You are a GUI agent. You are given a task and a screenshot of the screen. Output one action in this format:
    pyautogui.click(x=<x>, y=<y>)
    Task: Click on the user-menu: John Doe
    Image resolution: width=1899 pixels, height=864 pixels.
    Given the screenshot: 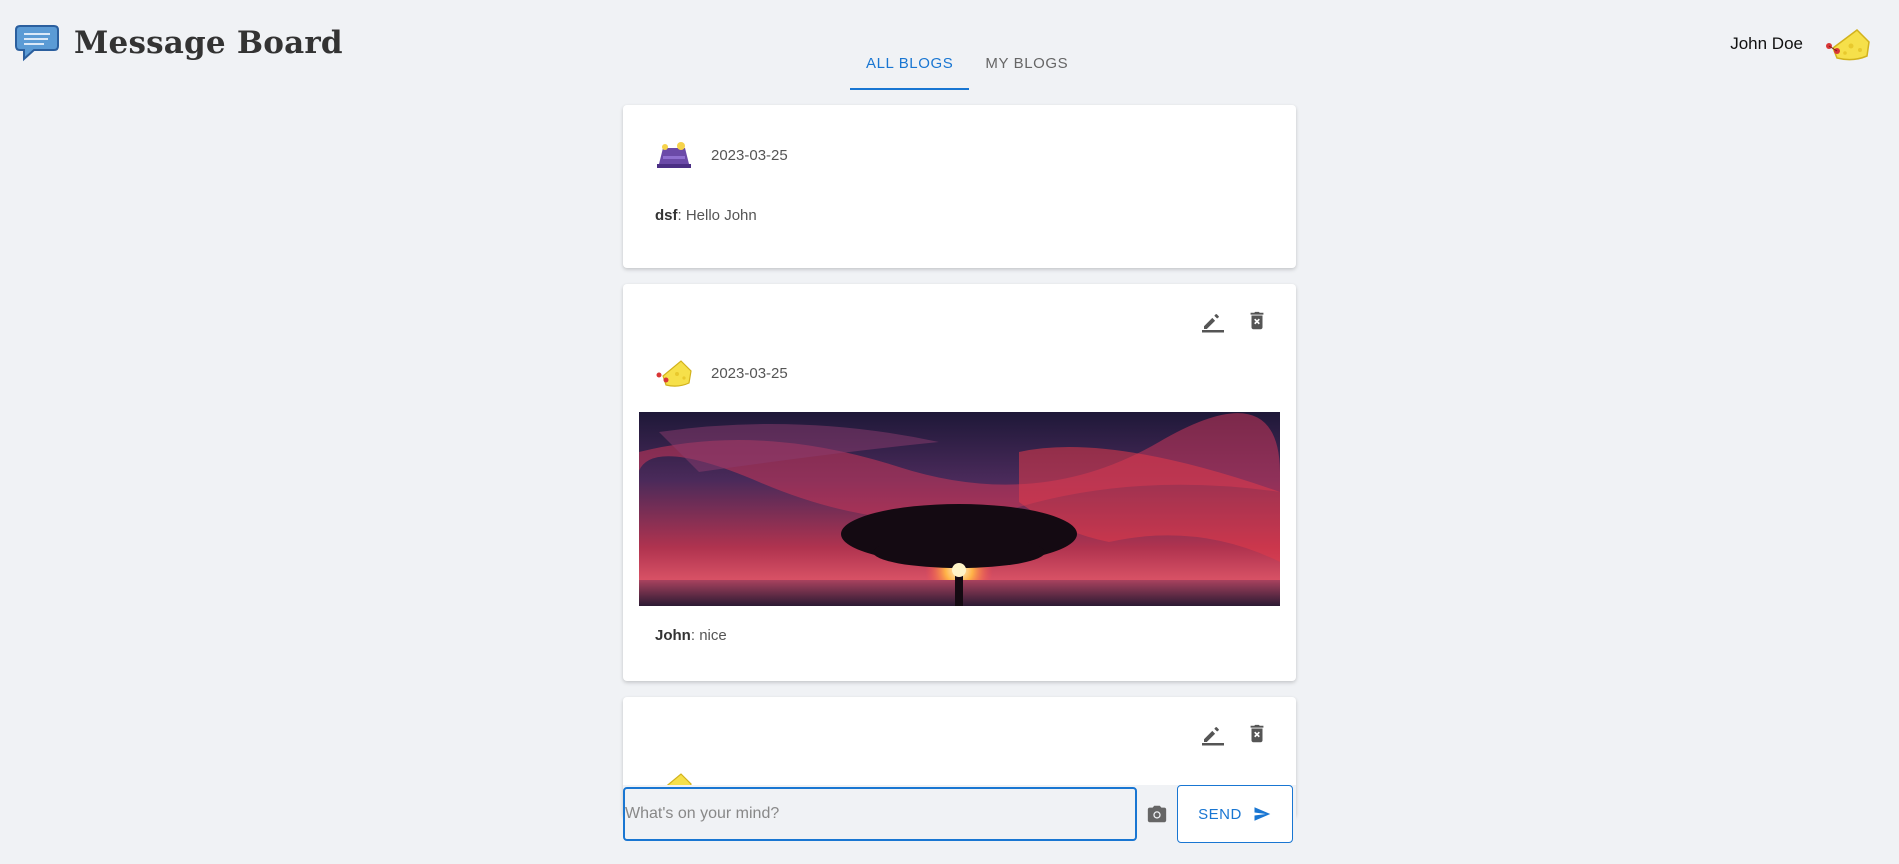 What is the action you would take?
    pyautogui.click(x=1801, y=44)
    